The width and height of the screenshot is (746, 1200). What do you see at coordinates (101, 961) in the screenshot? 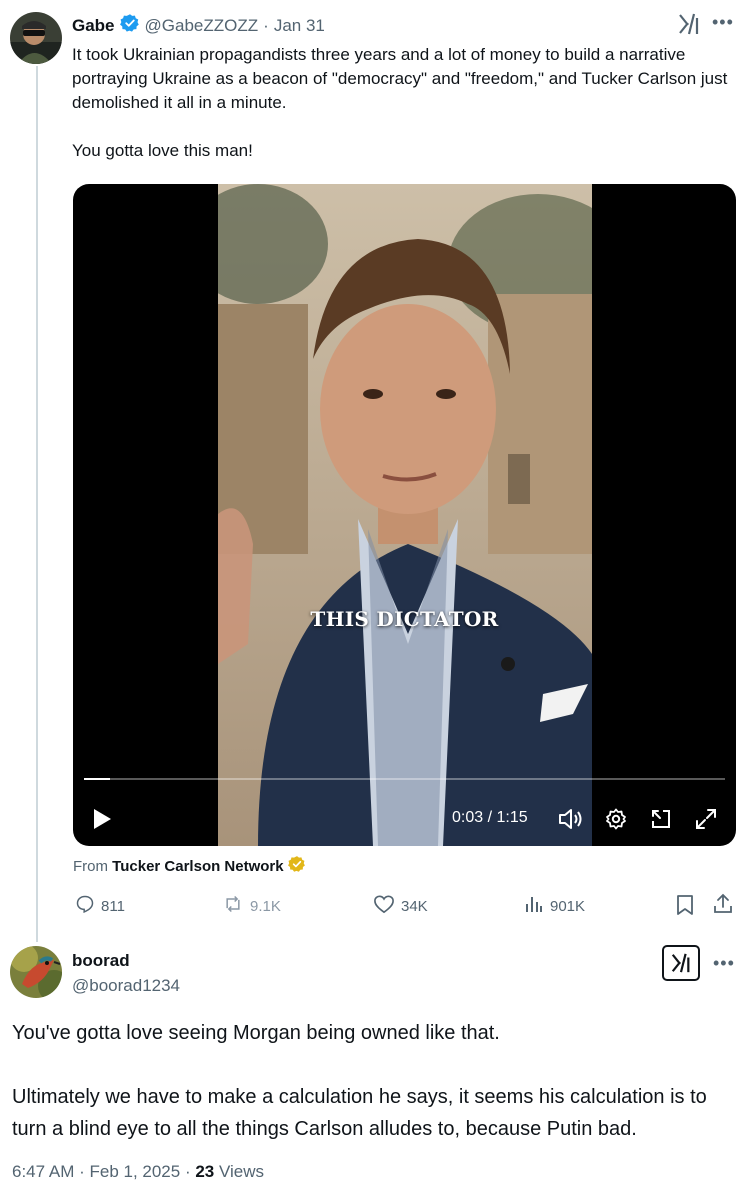
I see `reply-author-name: boorad` at bounding box center [101, 961].